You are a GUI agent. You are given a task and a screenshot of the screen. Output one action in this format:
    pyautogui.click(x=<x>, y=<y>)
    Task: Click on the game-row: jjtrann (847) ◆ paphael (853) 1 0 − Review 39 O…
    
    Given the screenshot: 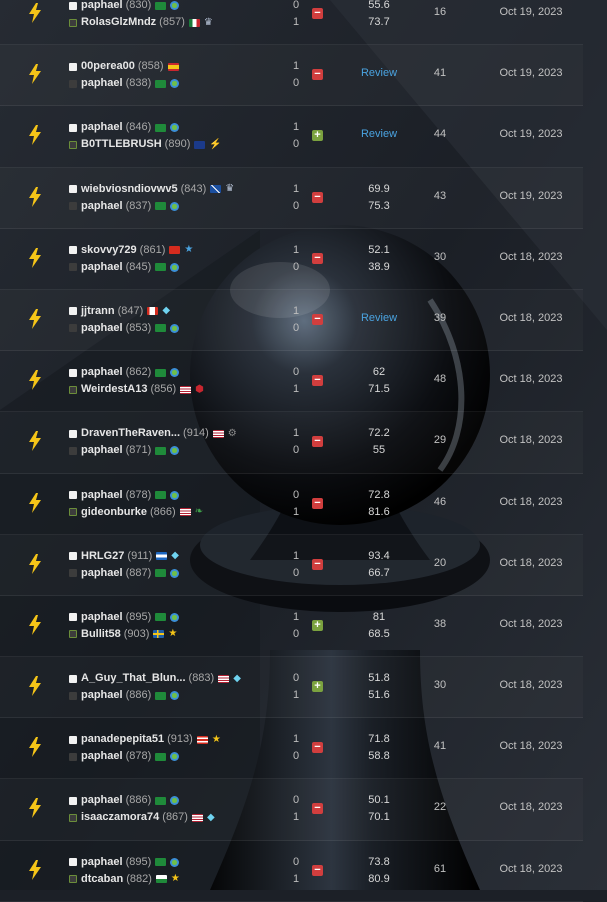 What is the action you would take?
    pyautogui.click(x=291, y=321)
    